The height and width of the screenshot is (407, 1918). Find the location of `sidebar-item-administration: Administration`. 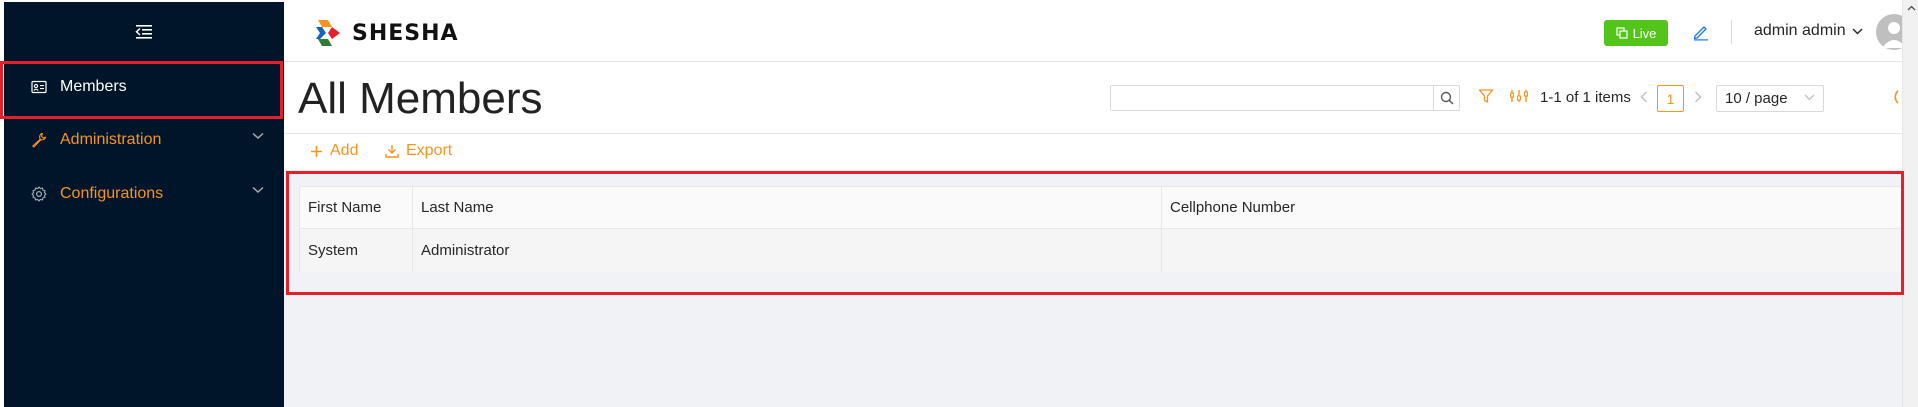

sidebar-item-administration: Administration is located at coordinates (144, 140).